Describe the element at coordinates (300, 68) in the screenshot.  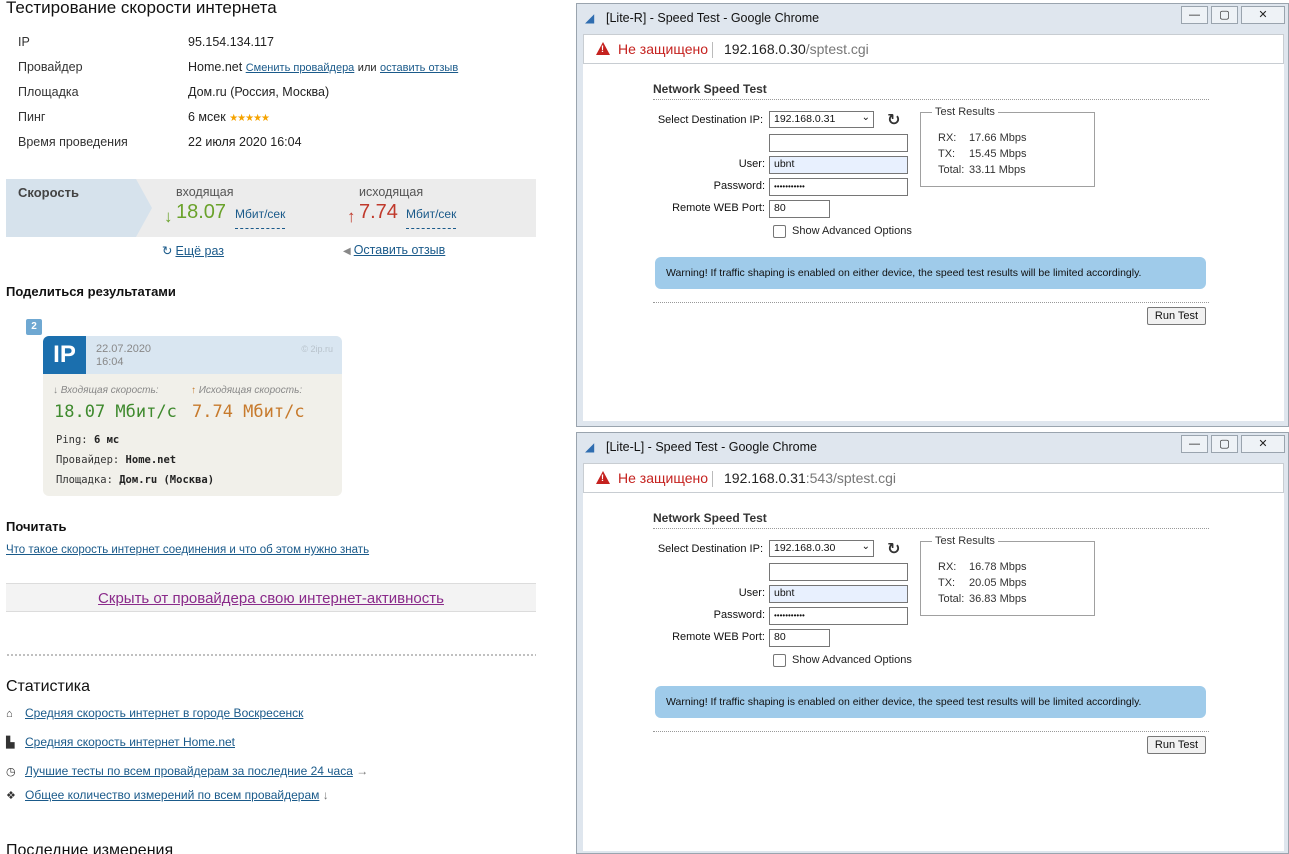
I see `change-provider-link: Сменить провайдера` at that location.